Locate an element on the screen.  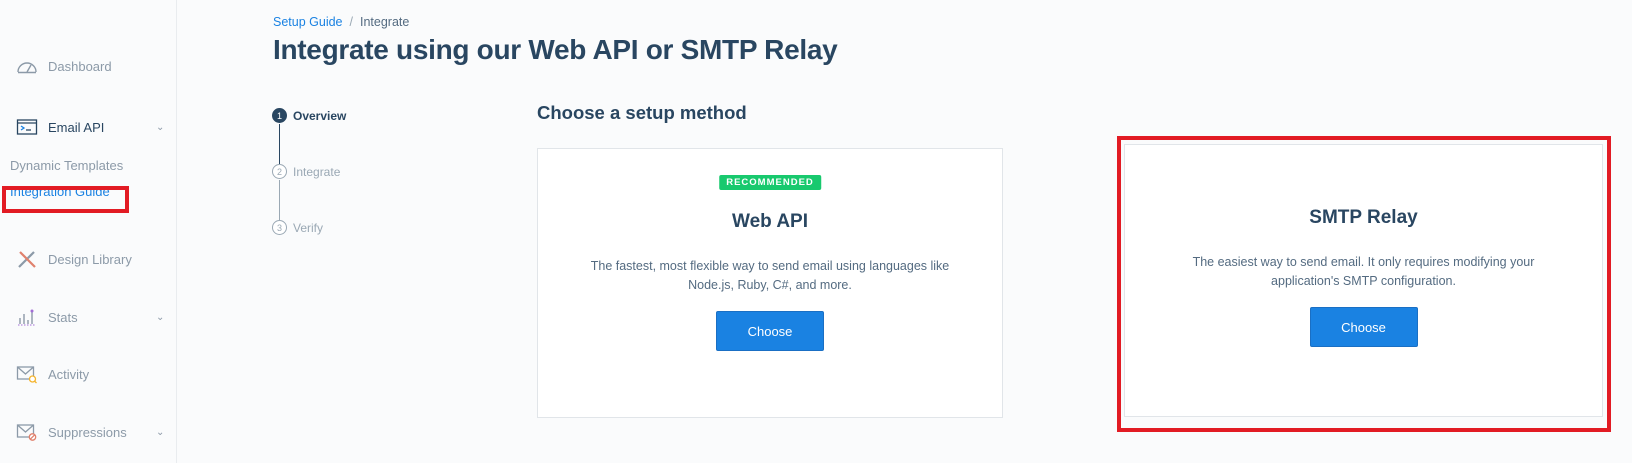
sidebar-item-stats: Stats ⌄ is located at coordinates (88, 317).